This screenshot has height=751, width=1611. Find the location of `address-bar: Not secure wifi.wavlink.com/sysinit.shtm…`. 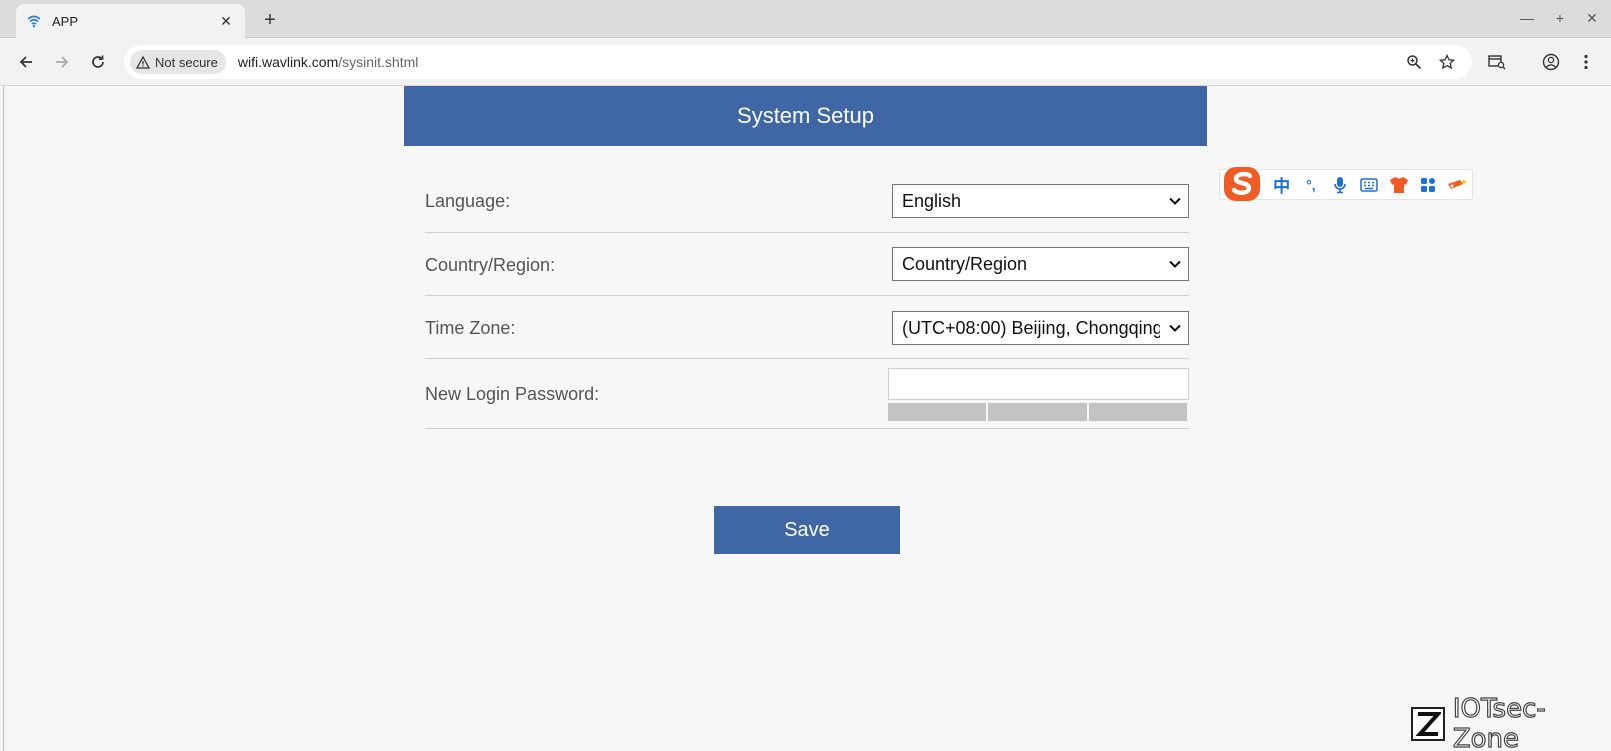

address-bar: Not secure wifi.wavlink.com/sysinit.shtm… is located at coordinates (798, 62).